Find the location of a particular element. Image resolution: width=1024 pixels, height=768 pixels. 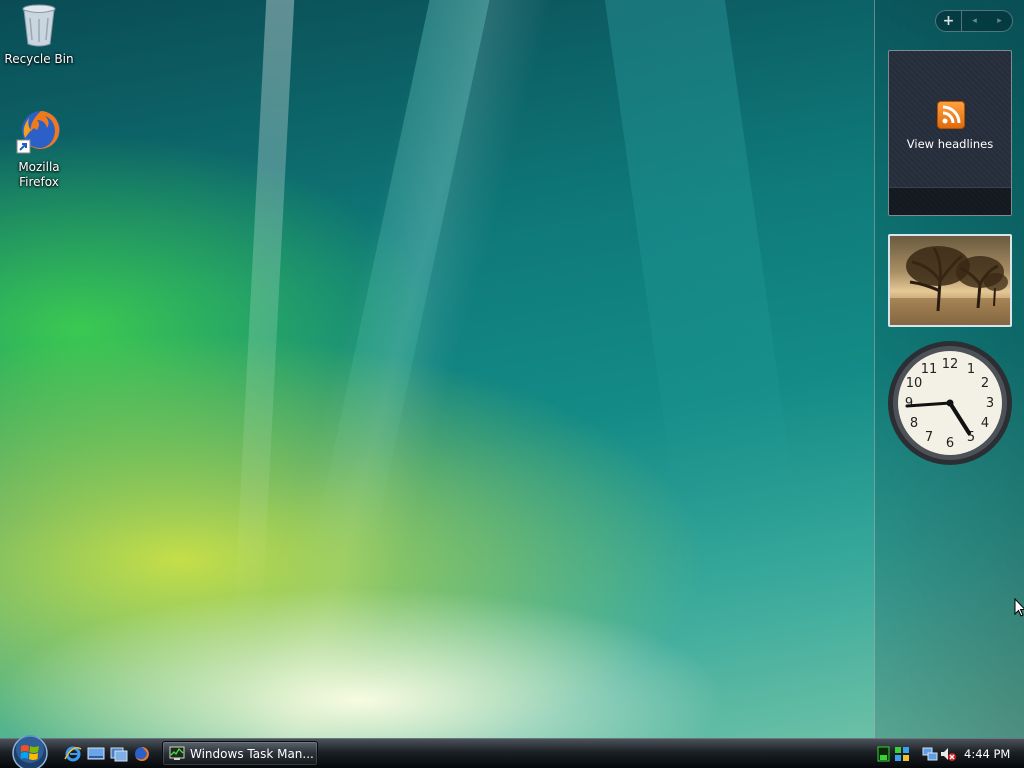

clock-numeral: 1 is located at coordinates (971, 369).